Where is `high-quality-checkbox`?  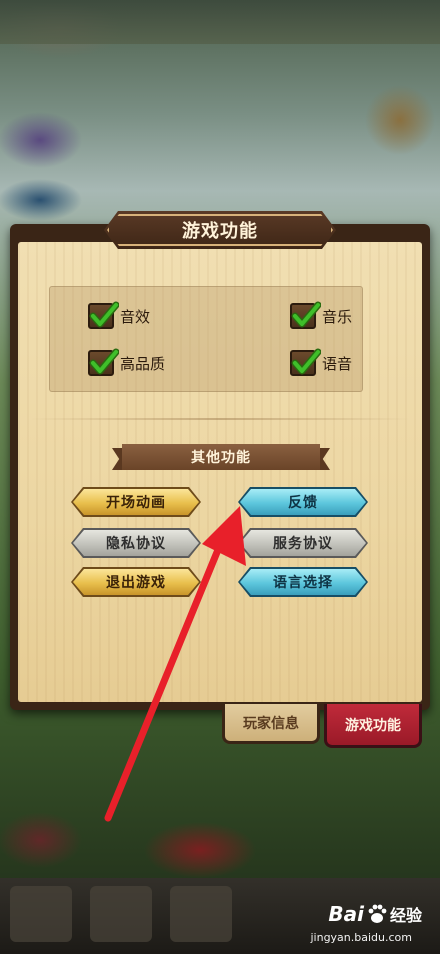 high-quality-checkbox is located at coordinates (103, 362).